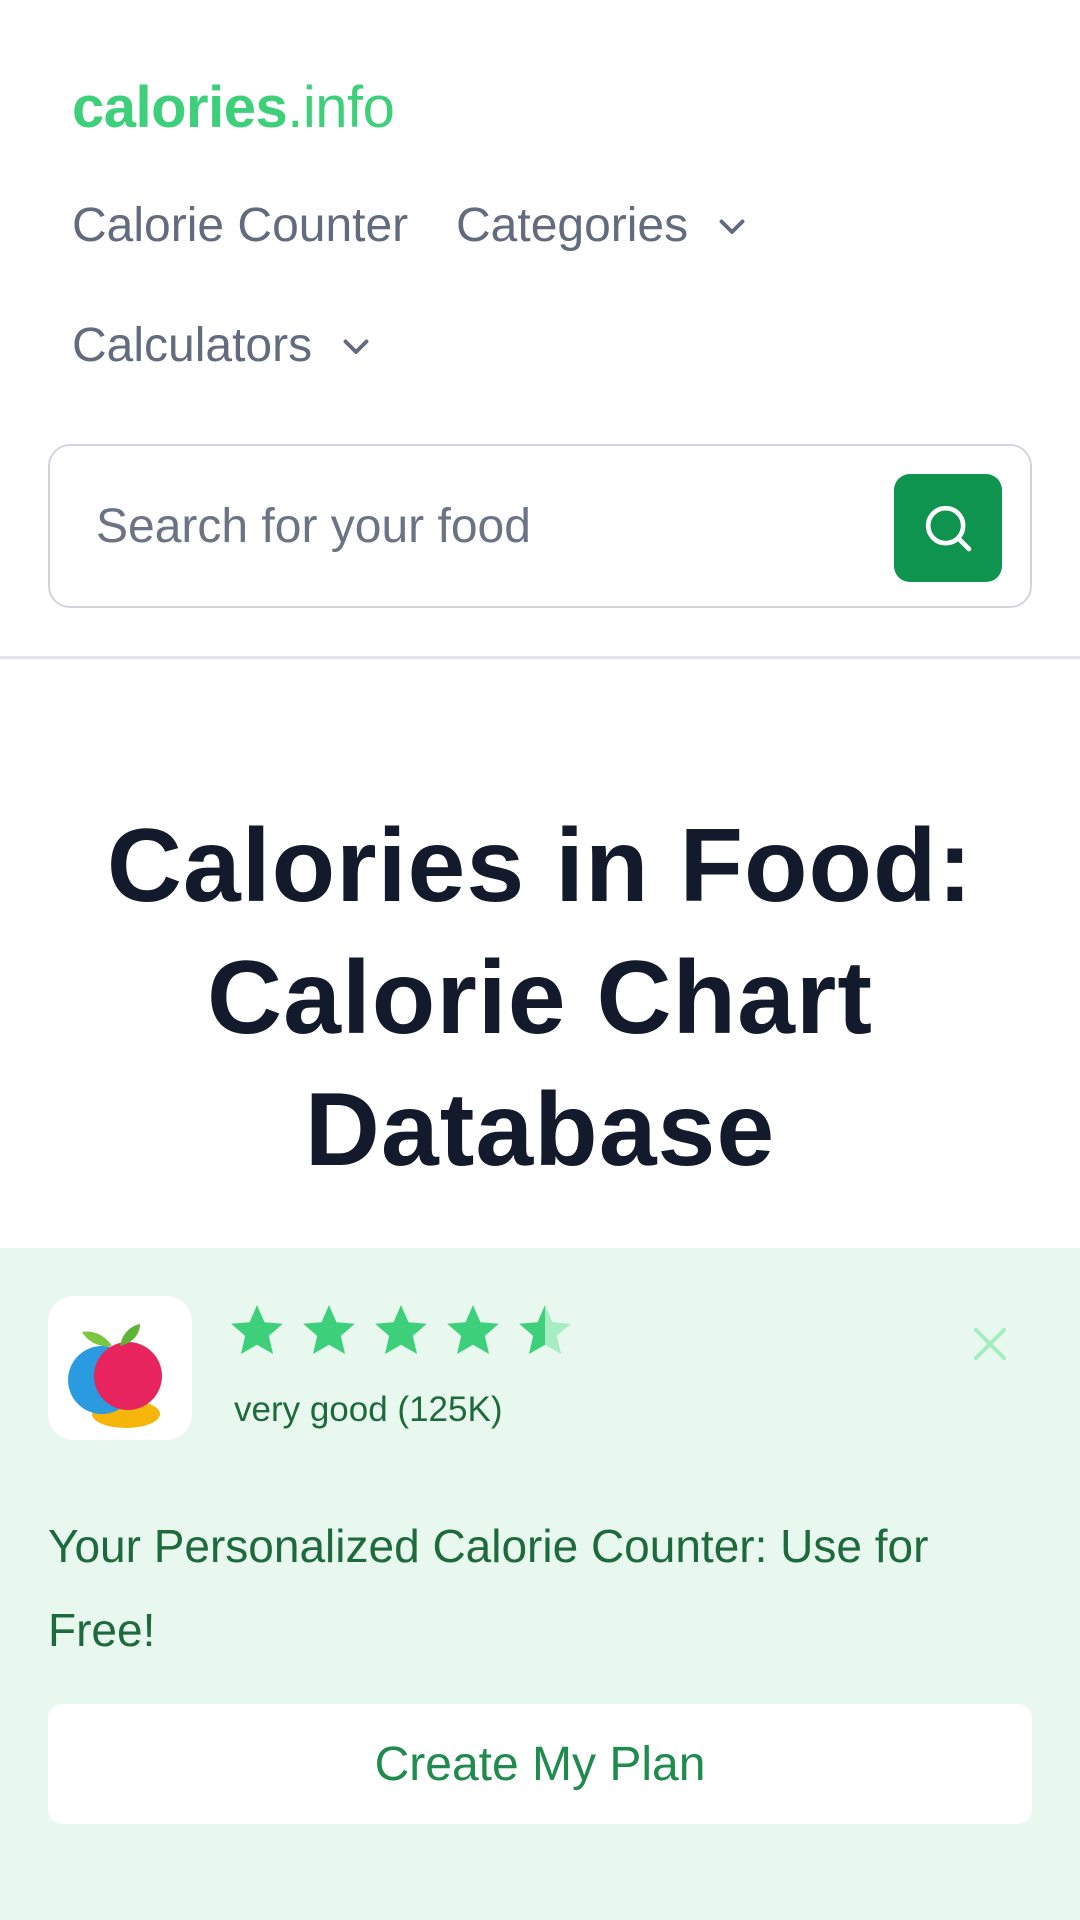  What do you see at coordinates (180, 107) in the screenshot?
I see `logo-main: calories` at bounding box center [180, 107].